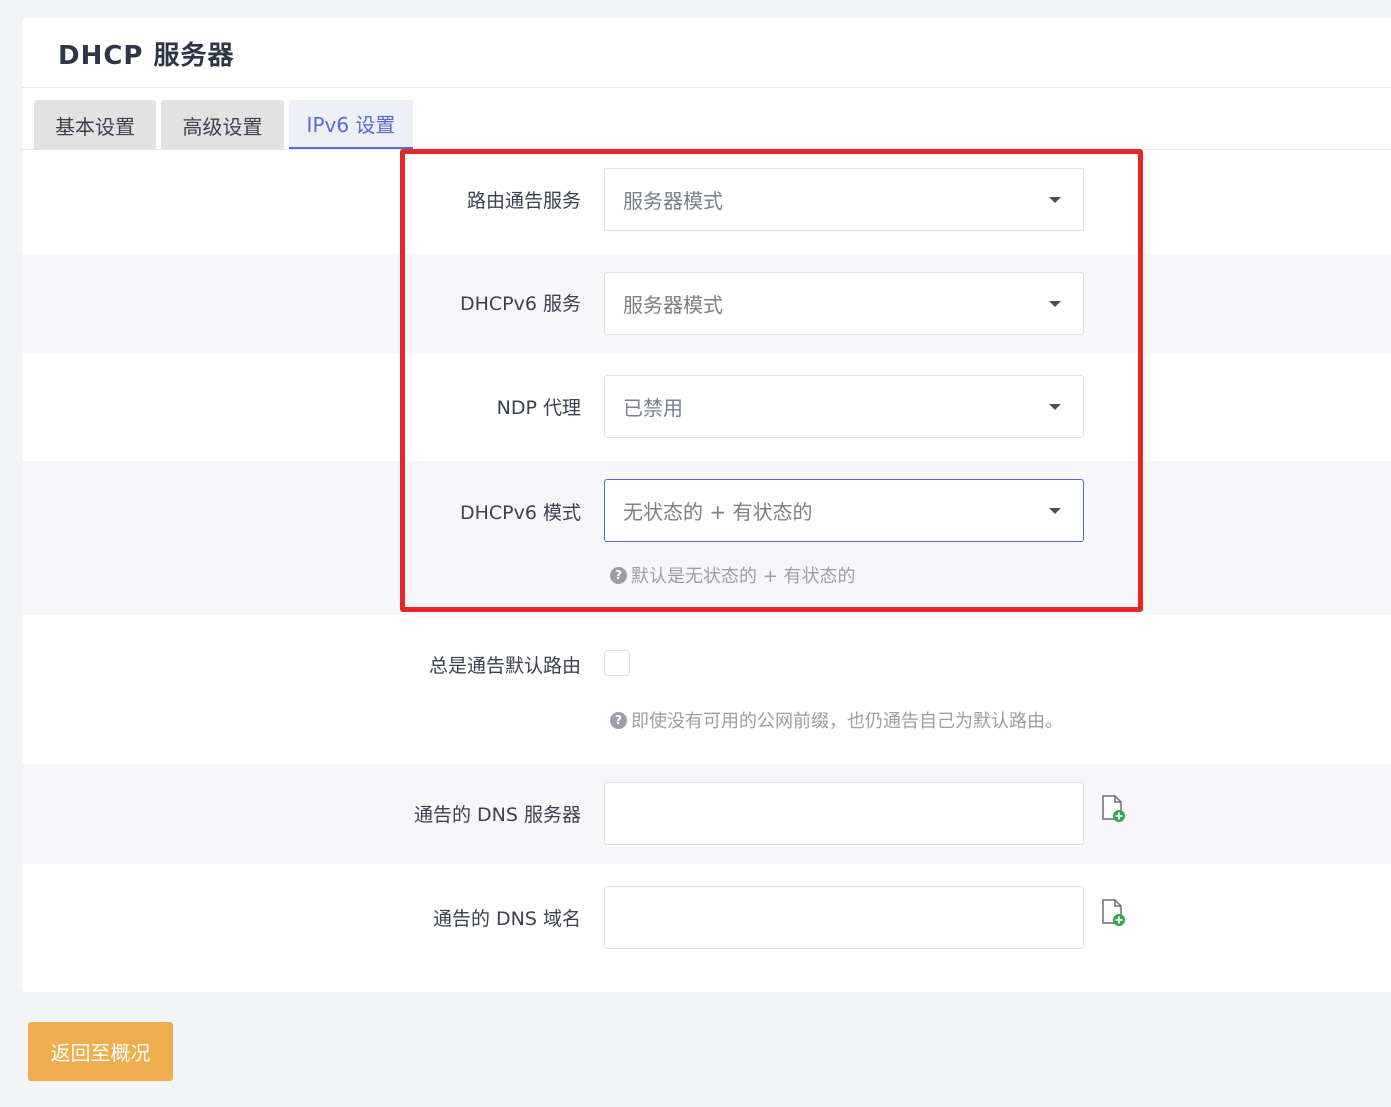  Describe the element at coordinates (497, 815) in the screenshot. I see `dns-servers-label: 通告的 DNS 服务器` at that location.